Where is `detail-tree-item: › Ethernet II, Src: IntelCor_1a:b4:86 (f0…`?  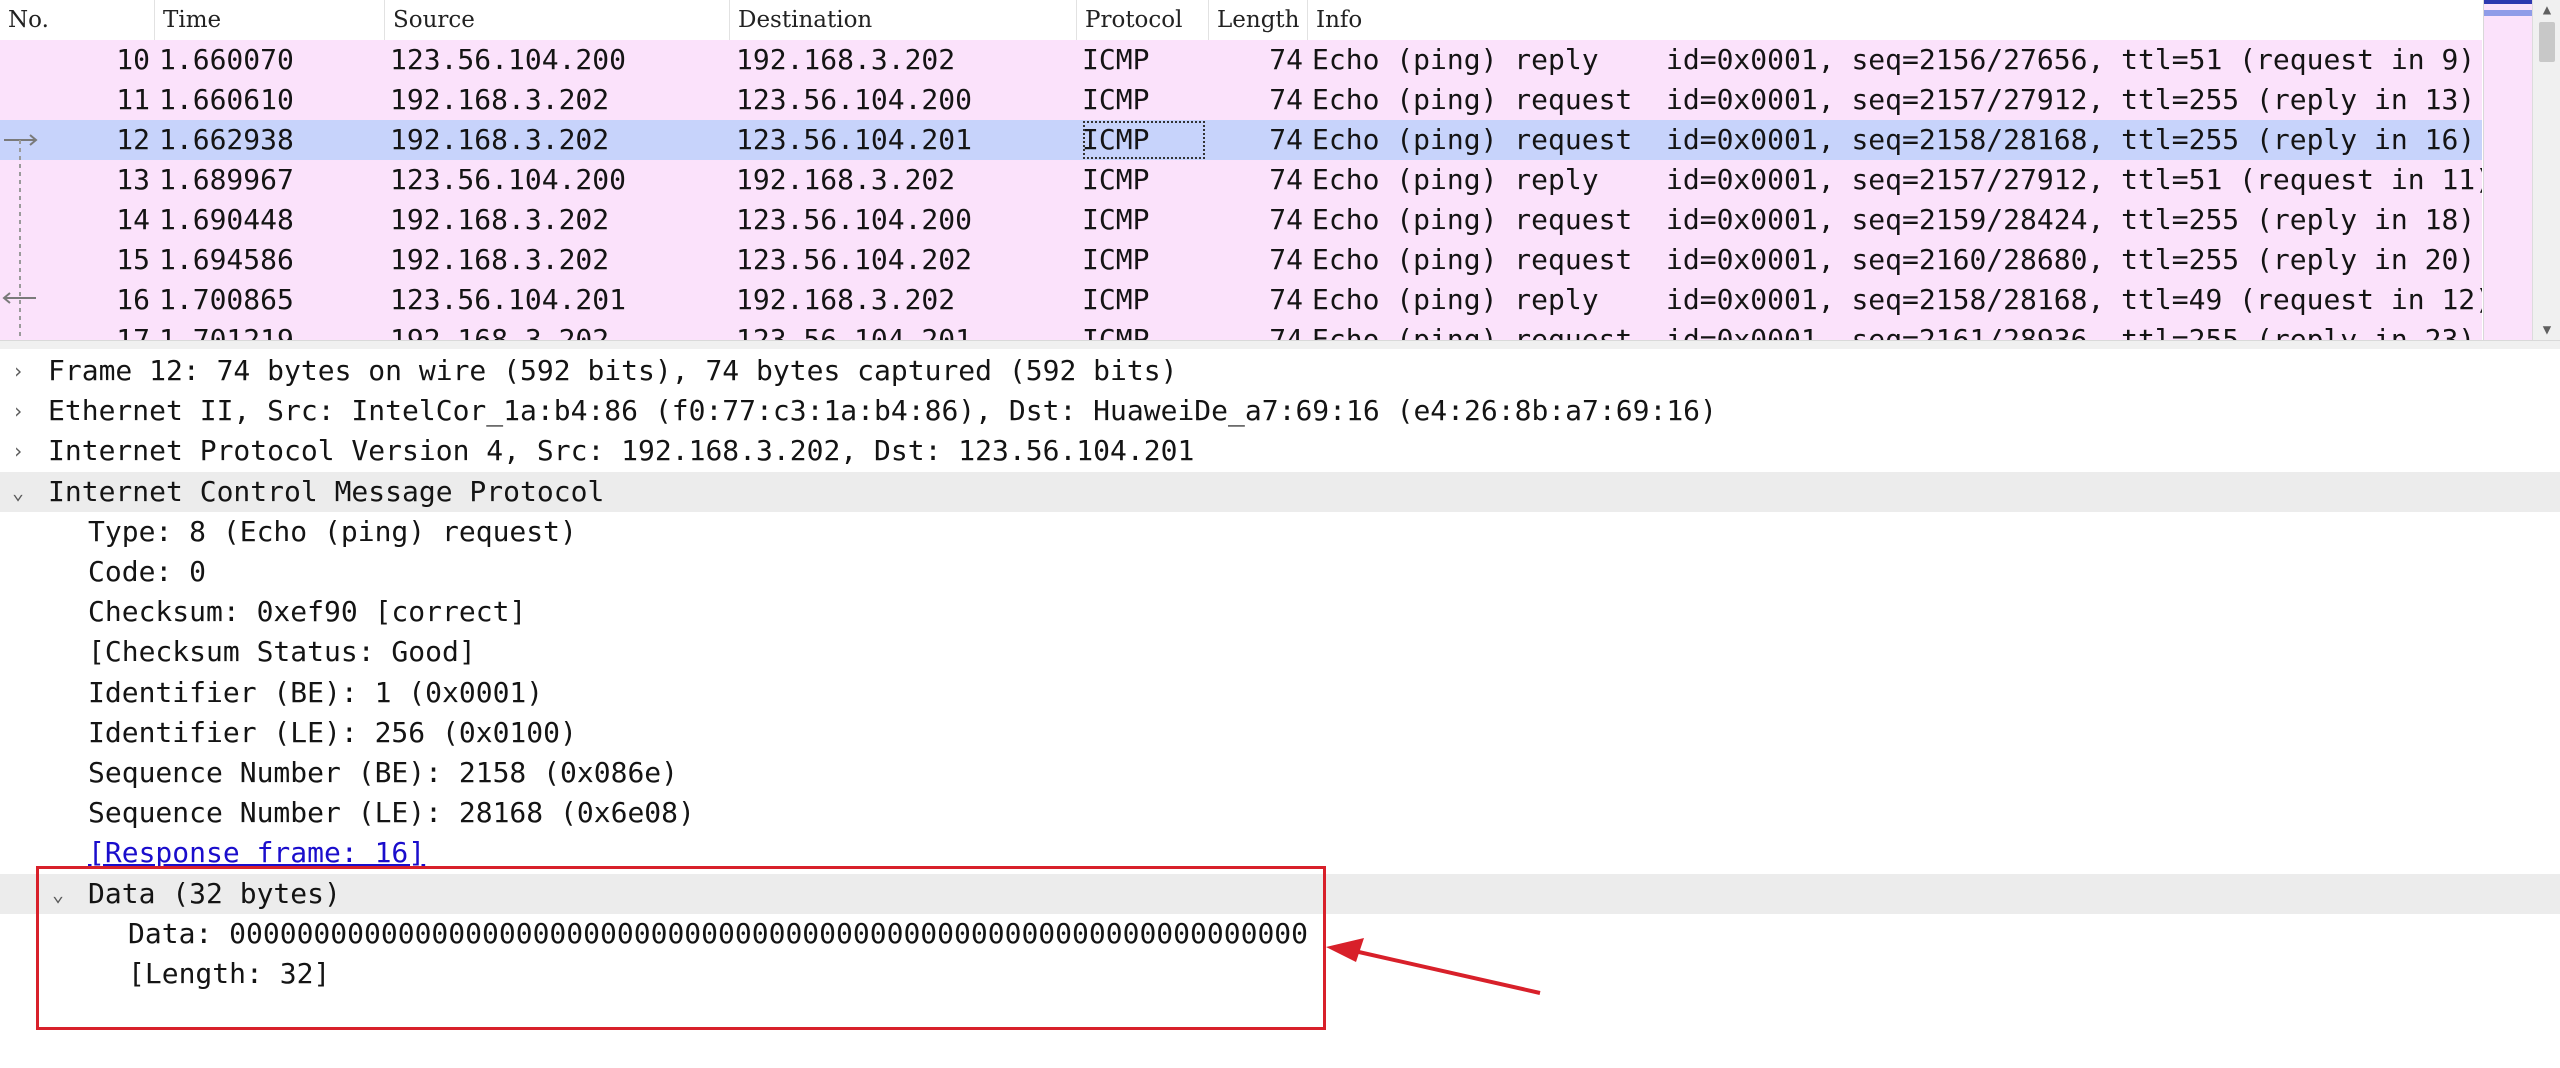 detail-tree-item: › Ethernet II, Src: IntelCor_1a:b4:86 (f0… is located at coordinates (1280, 411).